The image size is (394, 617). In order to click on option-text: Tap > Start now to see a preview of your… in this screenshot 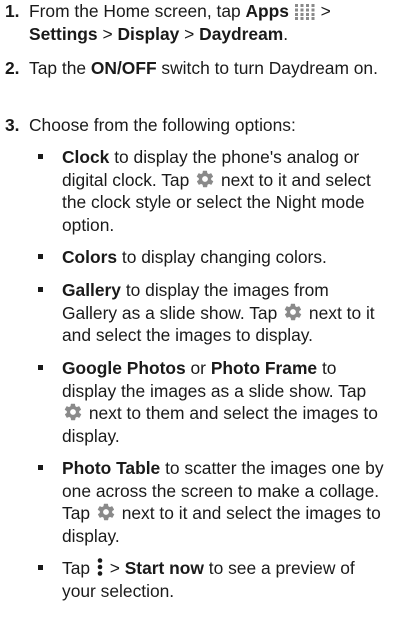, I will do `click(224, 579)`.